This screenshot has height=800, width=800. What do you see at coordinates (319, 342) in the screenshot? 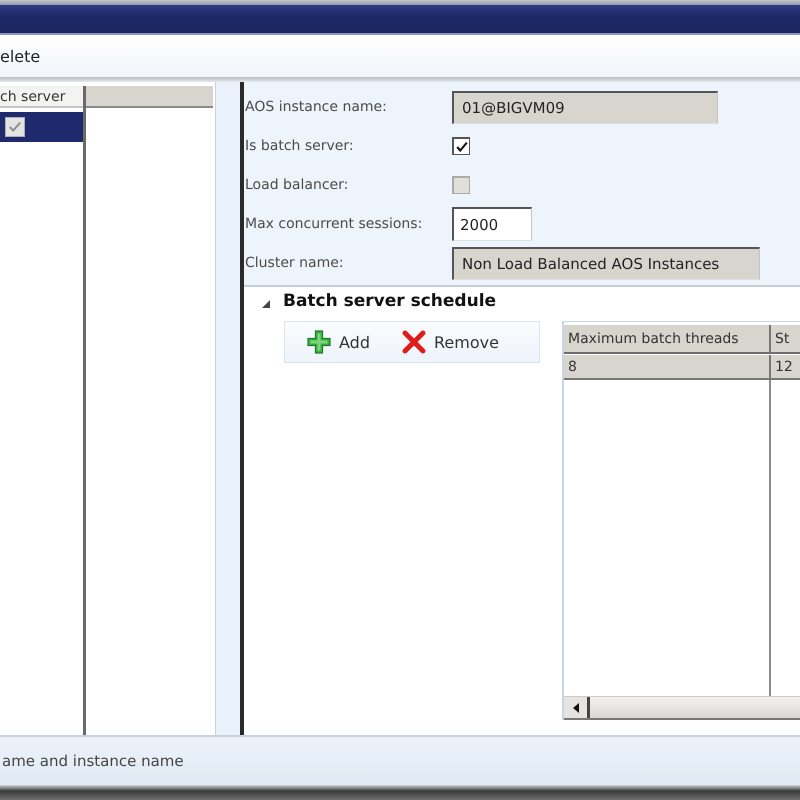
I see `plus-icon` at bounding box center [319, 342].